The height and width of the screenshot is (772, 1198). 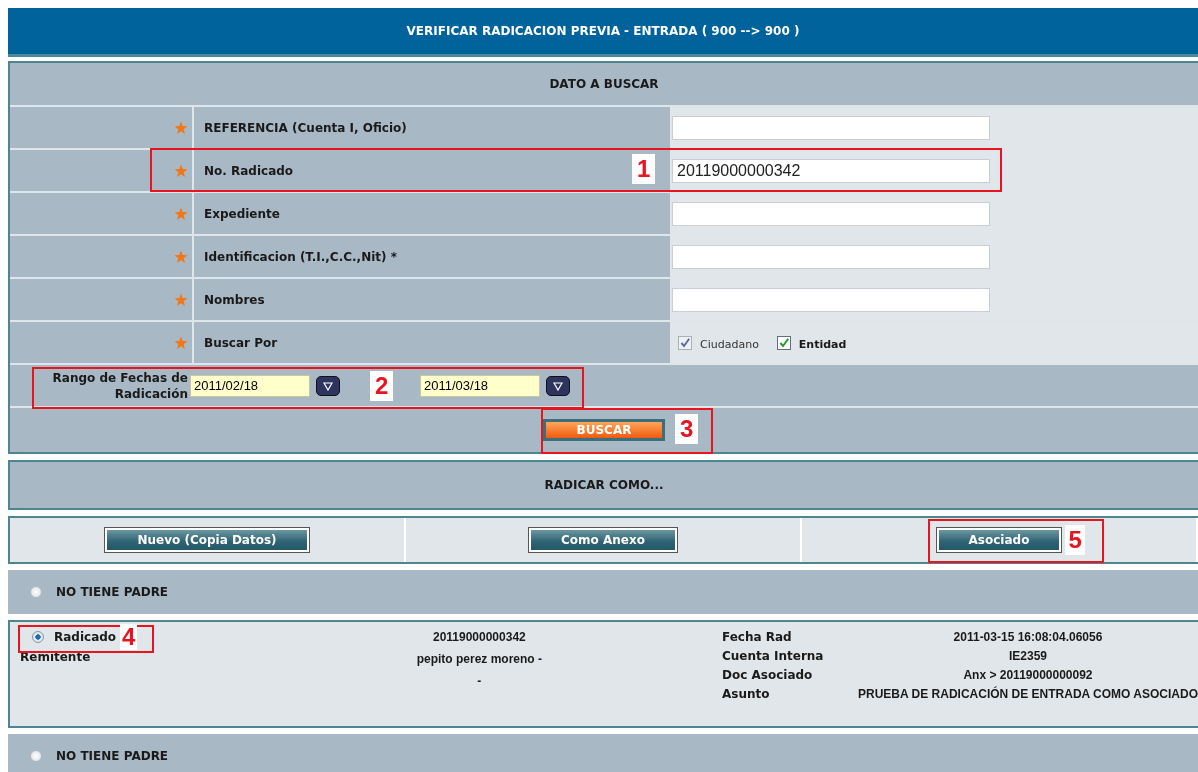 I want to click on detail-value: PRUEBA DE RADICACIÓN DE ENTRADA COMO ASOCIADO, so click(x=1028, y=694).